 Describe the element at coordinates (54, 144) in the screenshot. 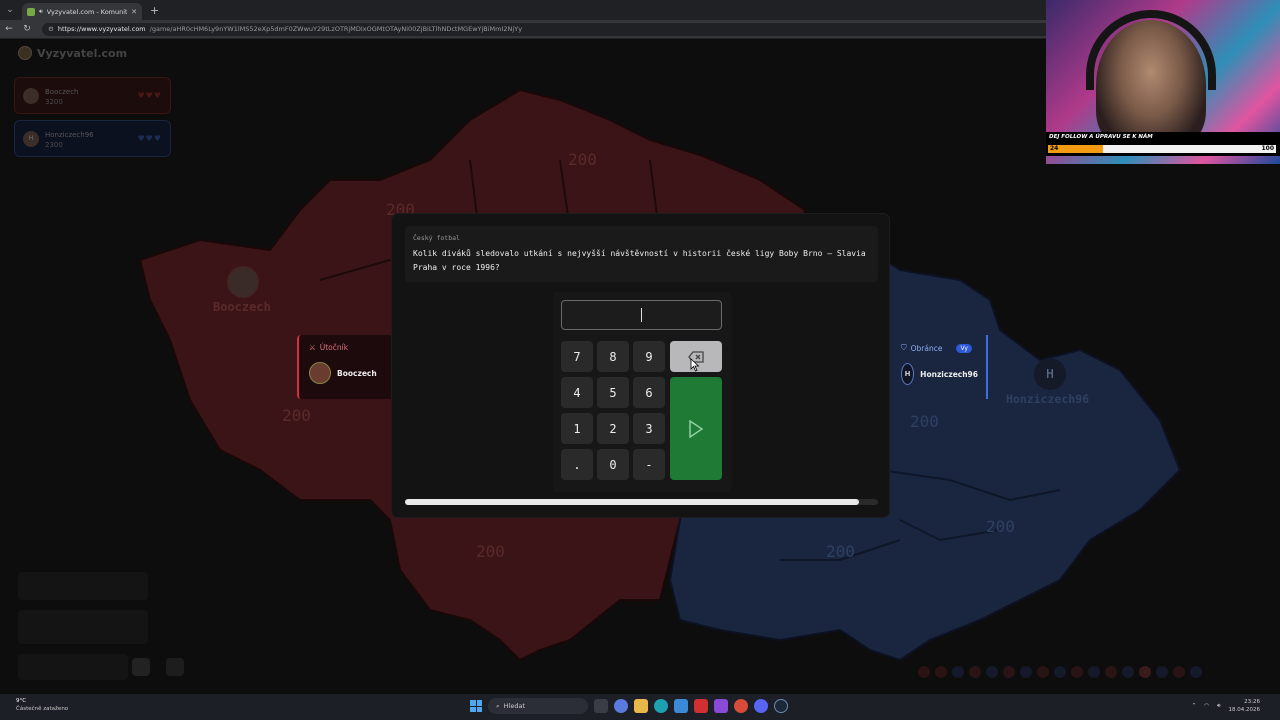

I see `player-score: 2300` at that location.